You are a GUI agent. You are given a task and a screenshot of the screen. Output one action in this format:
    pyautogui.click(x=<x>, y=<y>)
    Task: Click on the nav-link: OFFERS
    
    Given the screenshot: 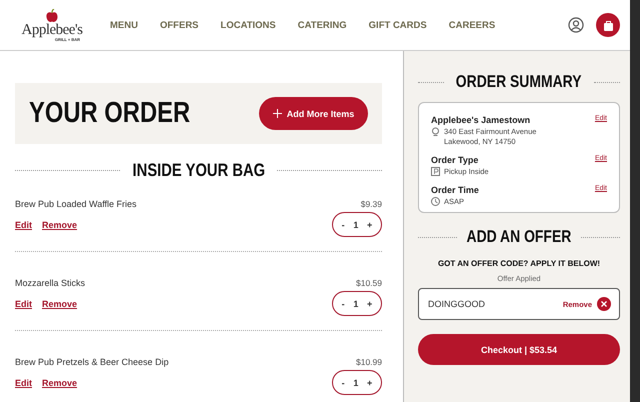 What is the action you would take?
    pyautogui.click(x=179, y=25)
    